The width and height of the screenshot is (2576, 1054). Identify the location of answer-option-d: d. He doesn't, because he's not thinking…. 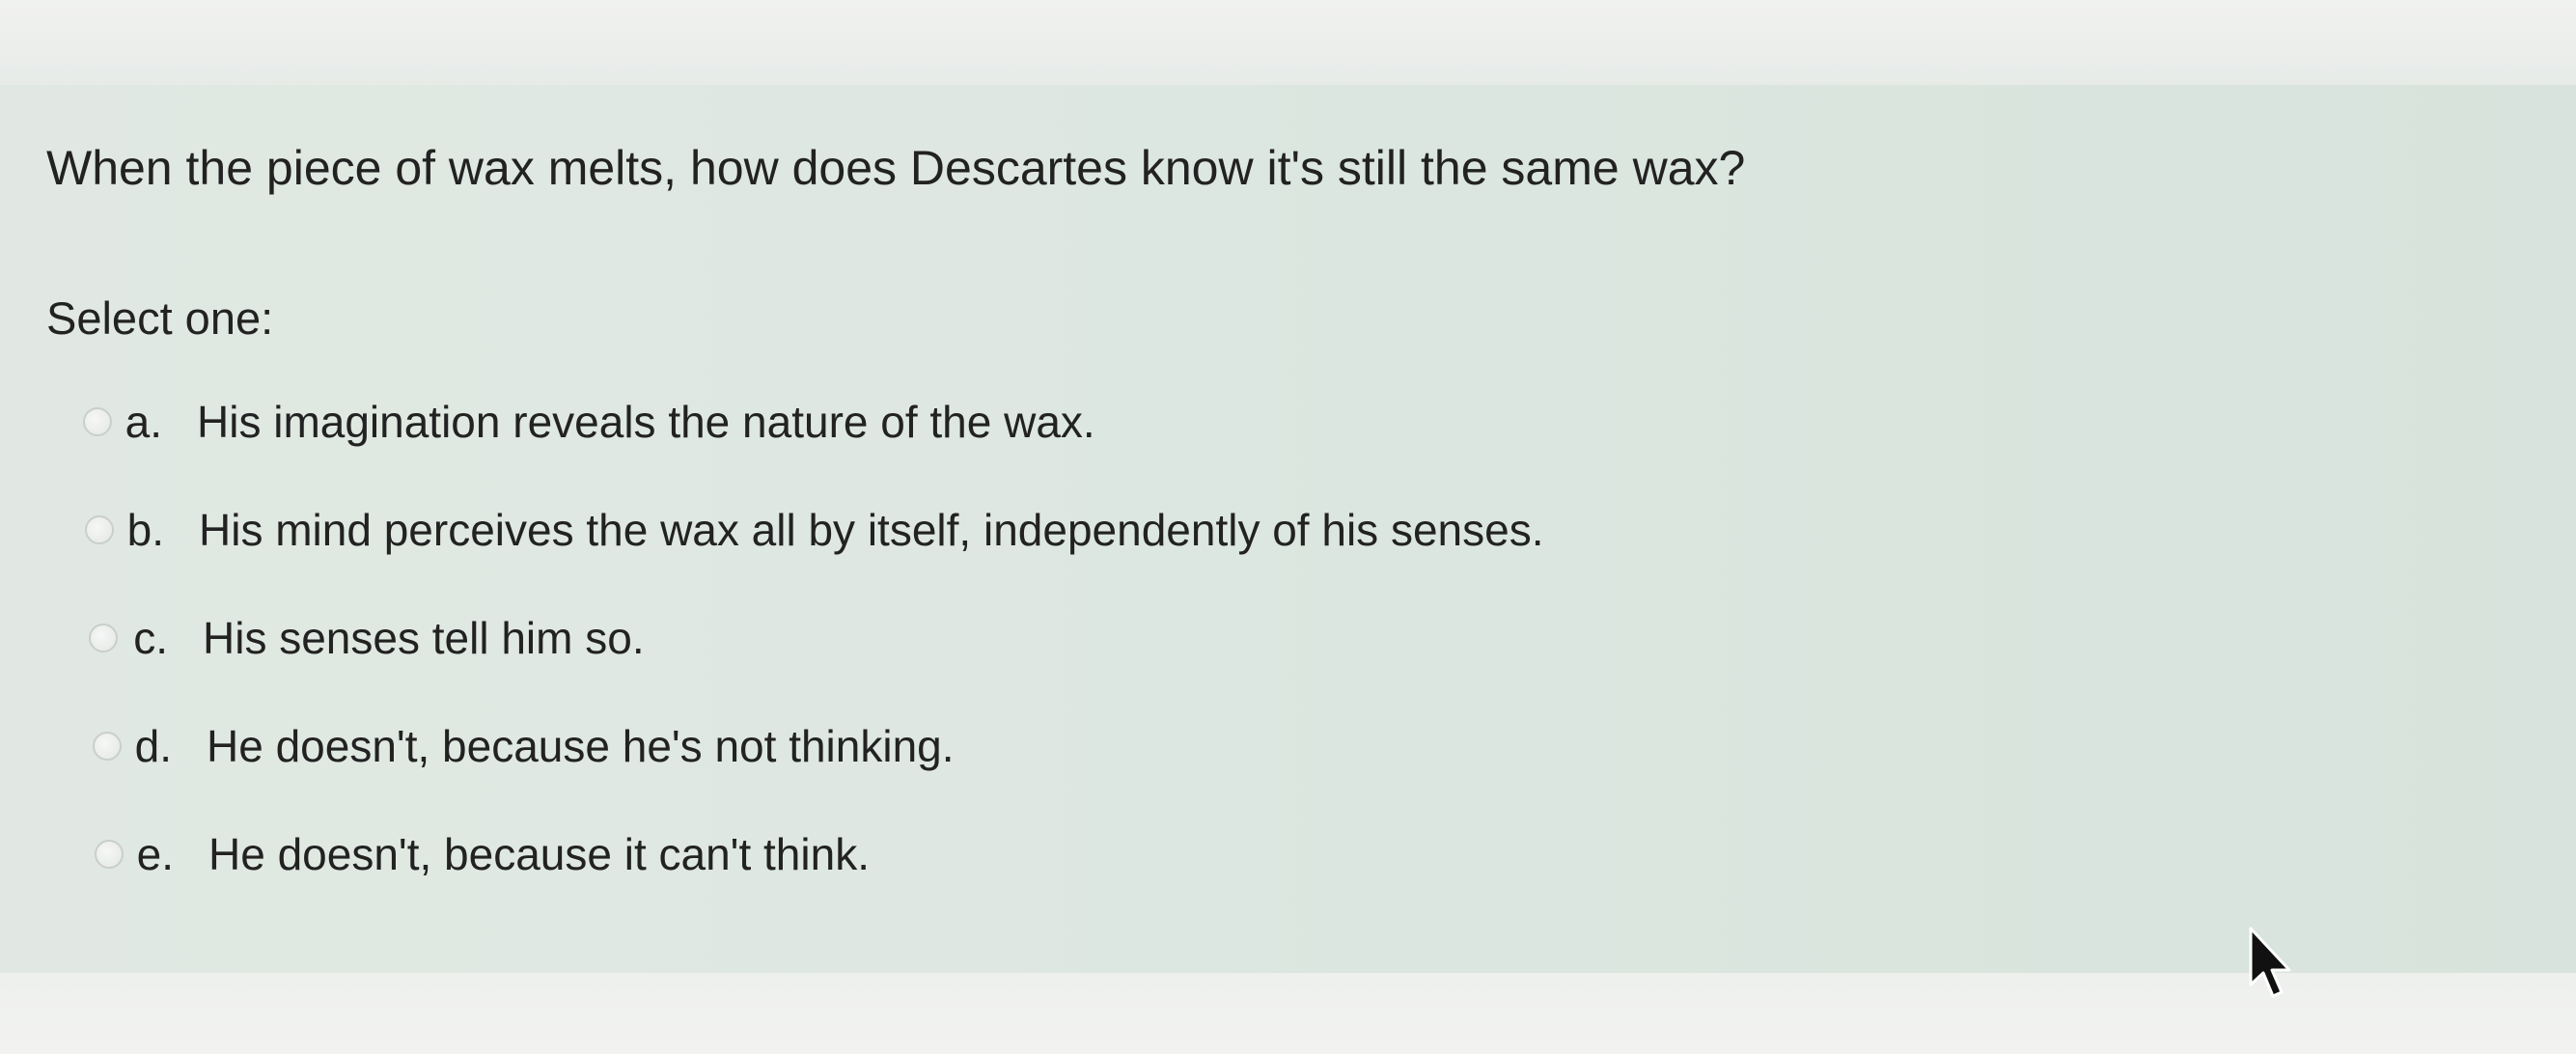
(524, 746).